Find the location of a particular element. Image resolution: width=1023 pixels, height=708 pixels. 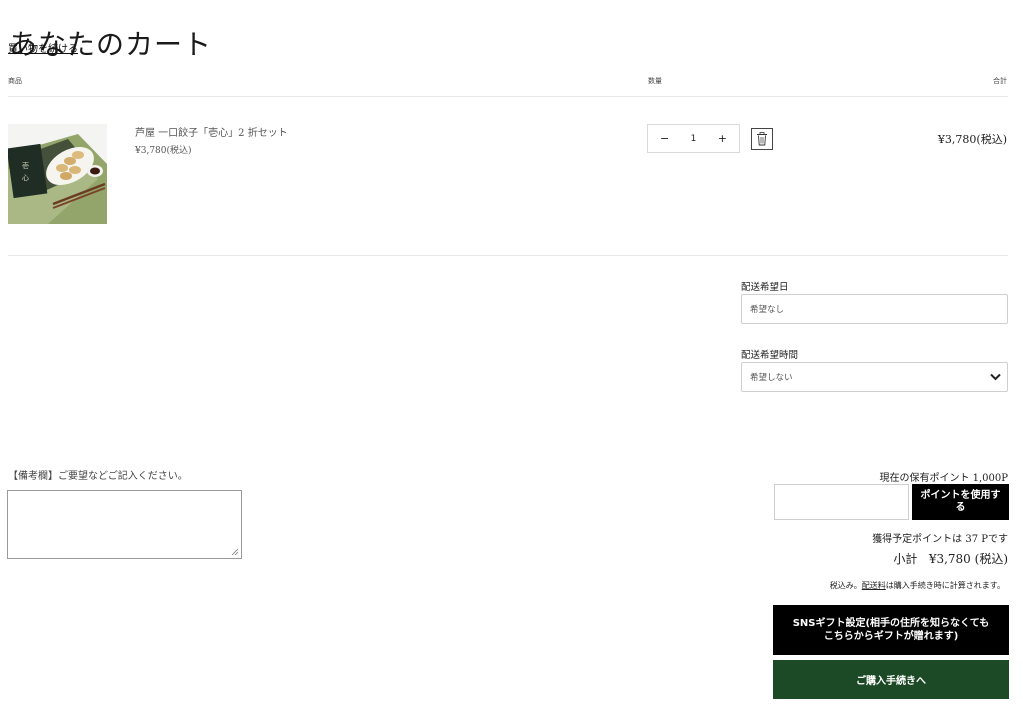

product-image: 壱 心 is located at coordinates (57, 174).